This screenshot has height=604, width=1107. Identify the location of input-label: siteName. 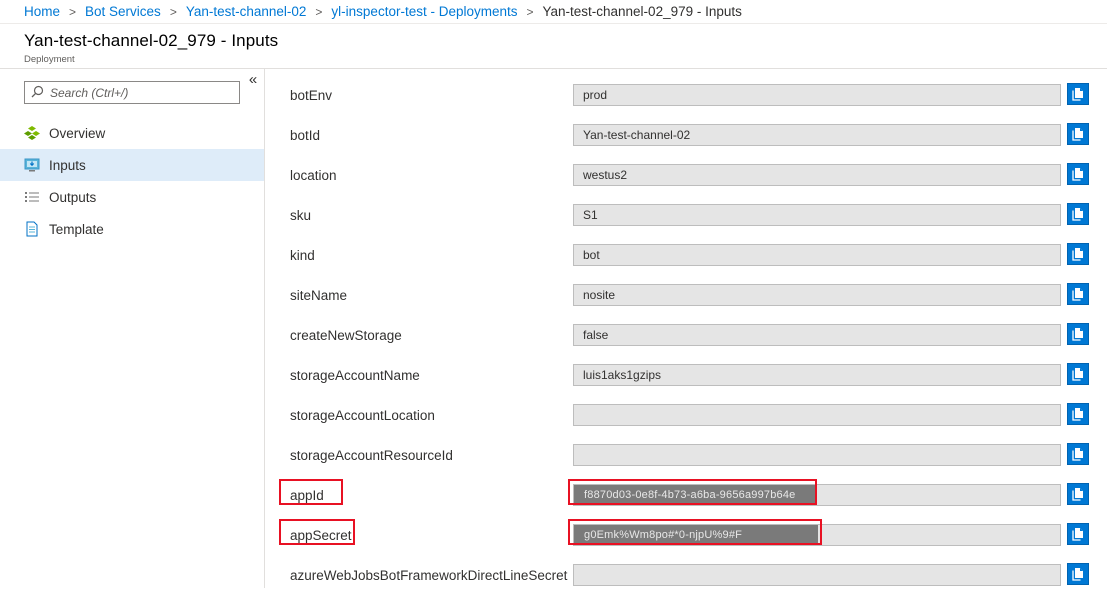
(319, 295).